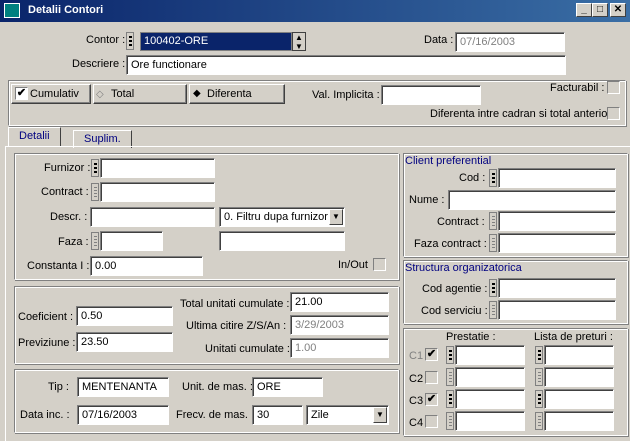  Describe the element at coordinates (584, 10) in the screenshot. I see `minimize-button: _` at that location.